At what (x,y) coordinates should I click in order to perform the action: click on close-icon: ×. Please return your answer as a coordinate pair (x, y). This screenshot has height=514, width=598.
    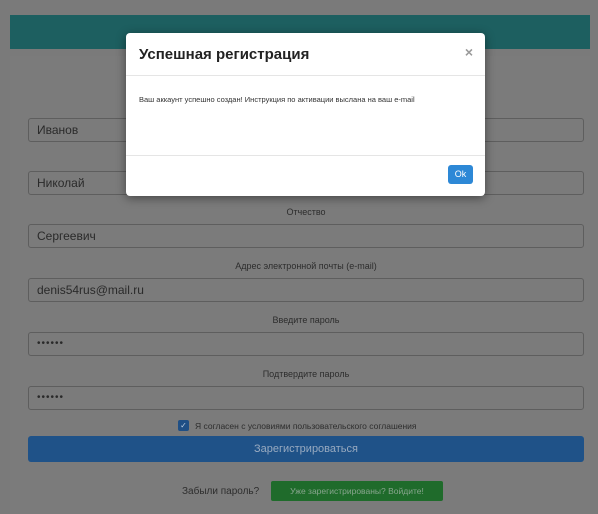
    Looking at the image, I should click on (469, 52).